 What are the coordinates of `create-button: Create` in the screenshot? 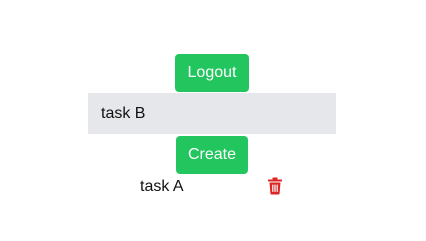 It's located at (212, 155).